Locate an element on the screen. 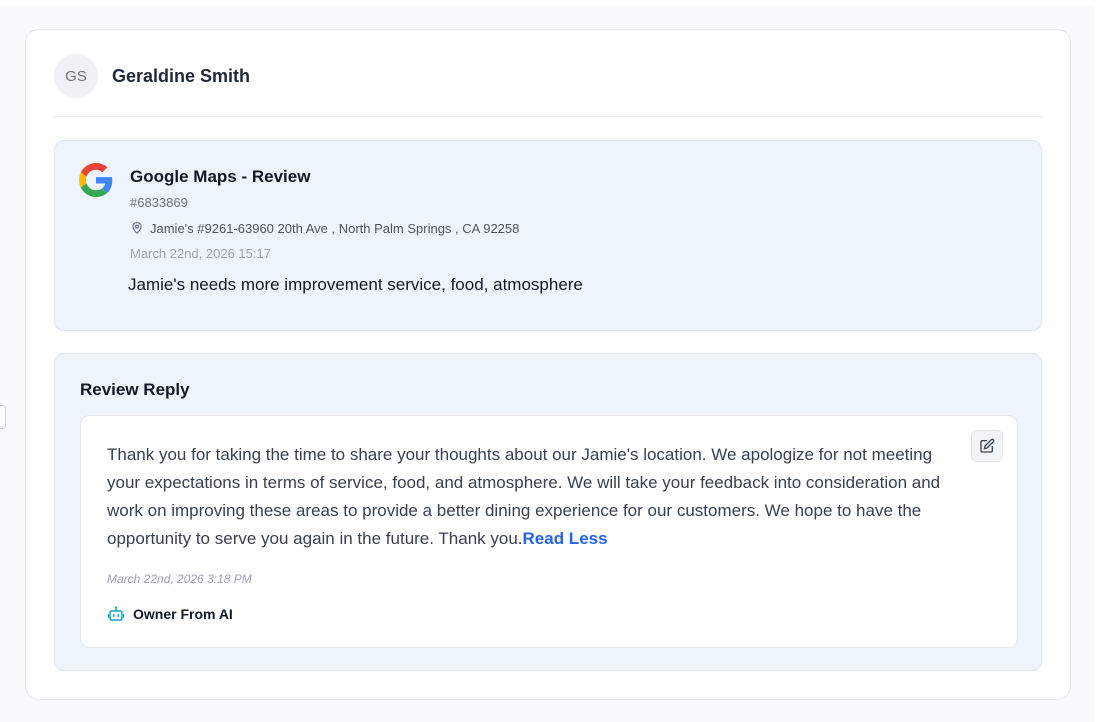 The width and height of the screenshot is (1102, 722). top-strip is located at coordinates (547, 3).